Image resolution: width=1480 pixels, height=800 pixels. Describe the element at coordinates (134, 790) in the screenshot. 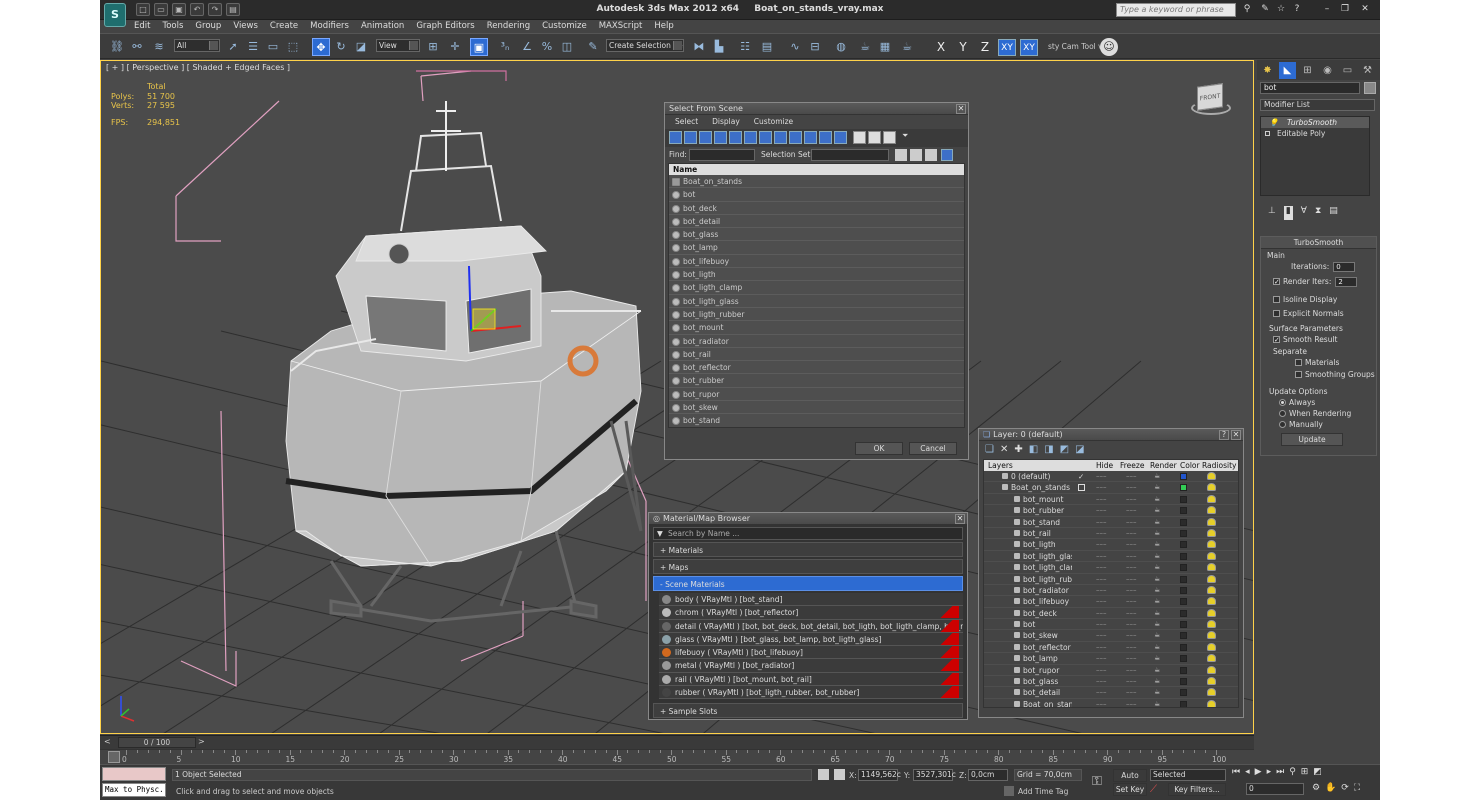

I see `maxscript-output: Max to Physc.` at that location.